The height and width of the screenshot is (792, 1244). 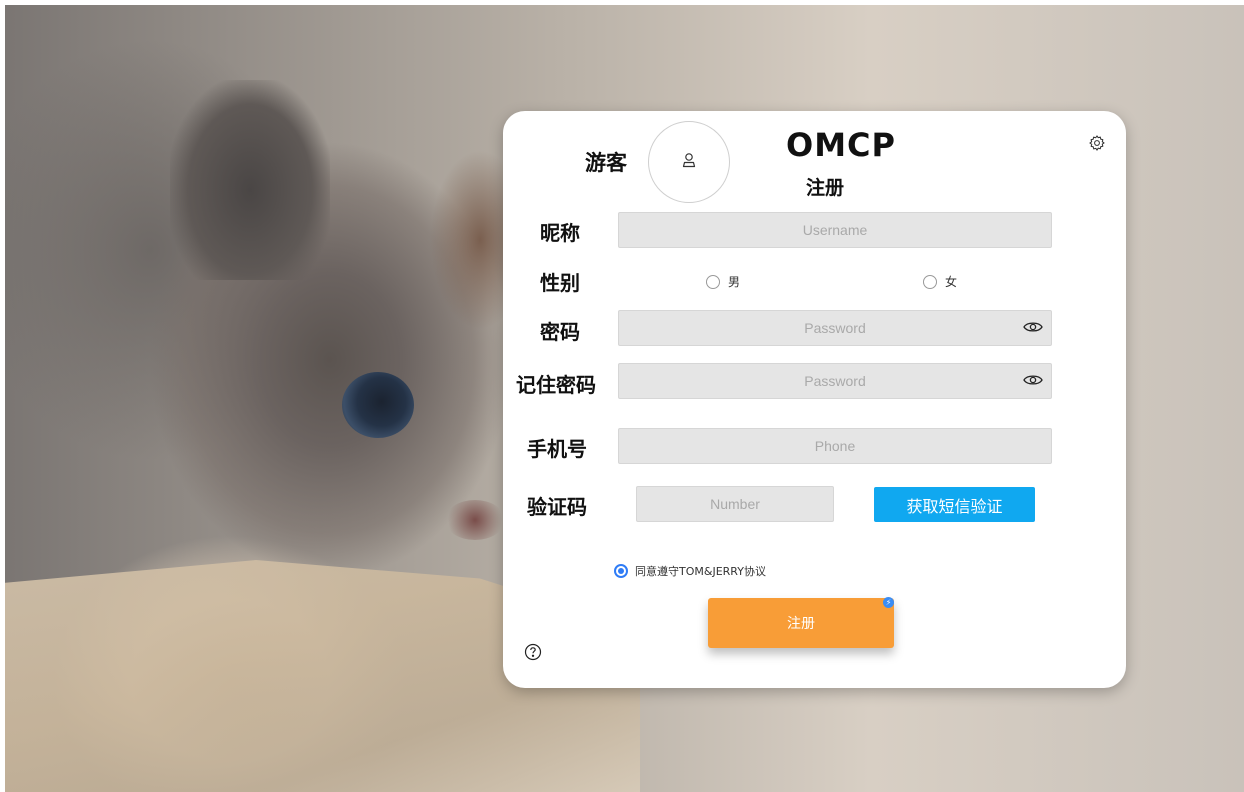 What do you see at coordinates (700, 571) in the screenshot?
I see `agreement-text: 同意遵守TOM&JERRY协议` at bounding box center [700, 571].